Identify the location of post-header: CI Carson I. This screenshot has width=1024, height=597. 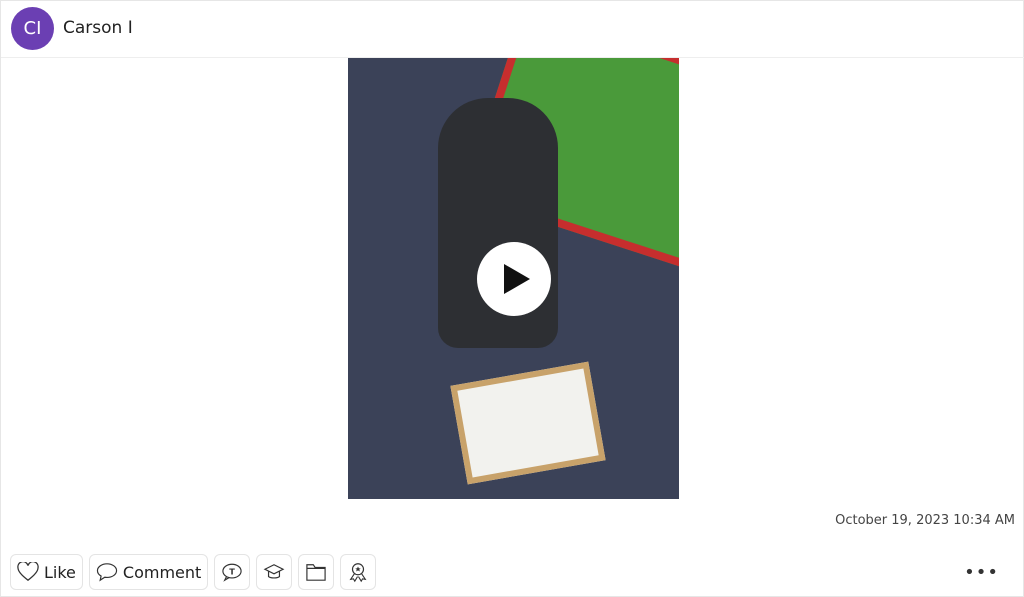
(512, 29).